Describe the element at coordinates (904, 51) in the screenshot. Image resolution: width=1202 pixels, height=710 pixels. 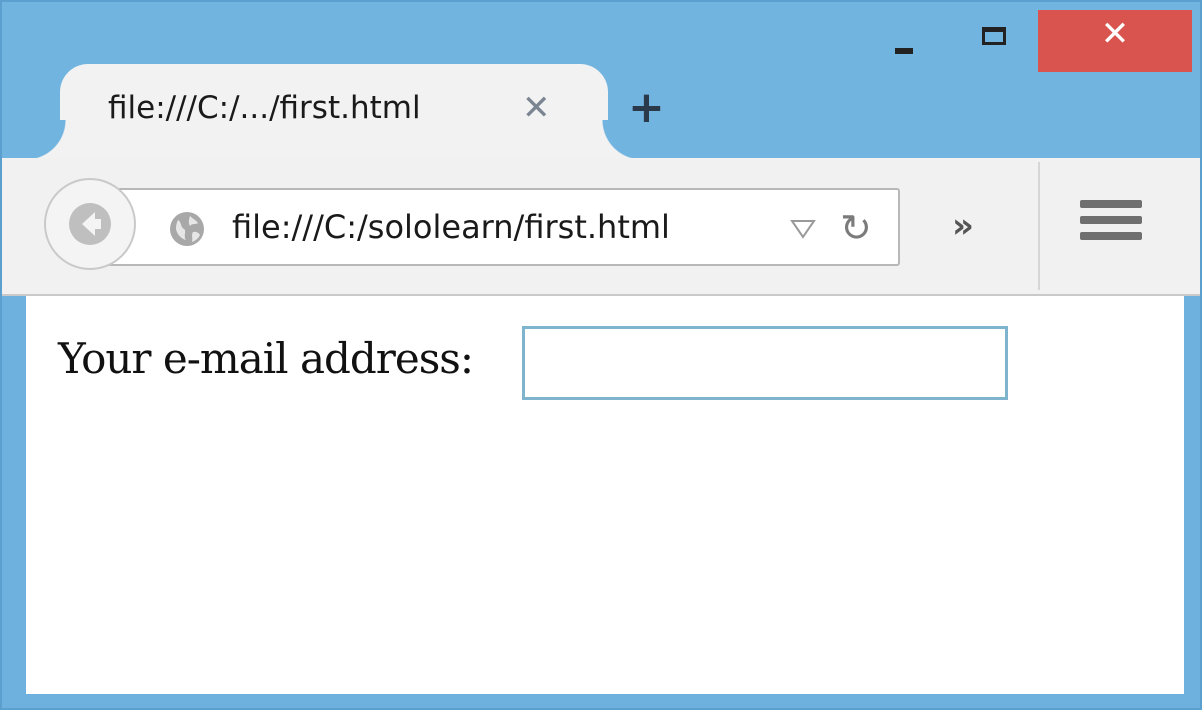
I see `minimize-icon` at that location.